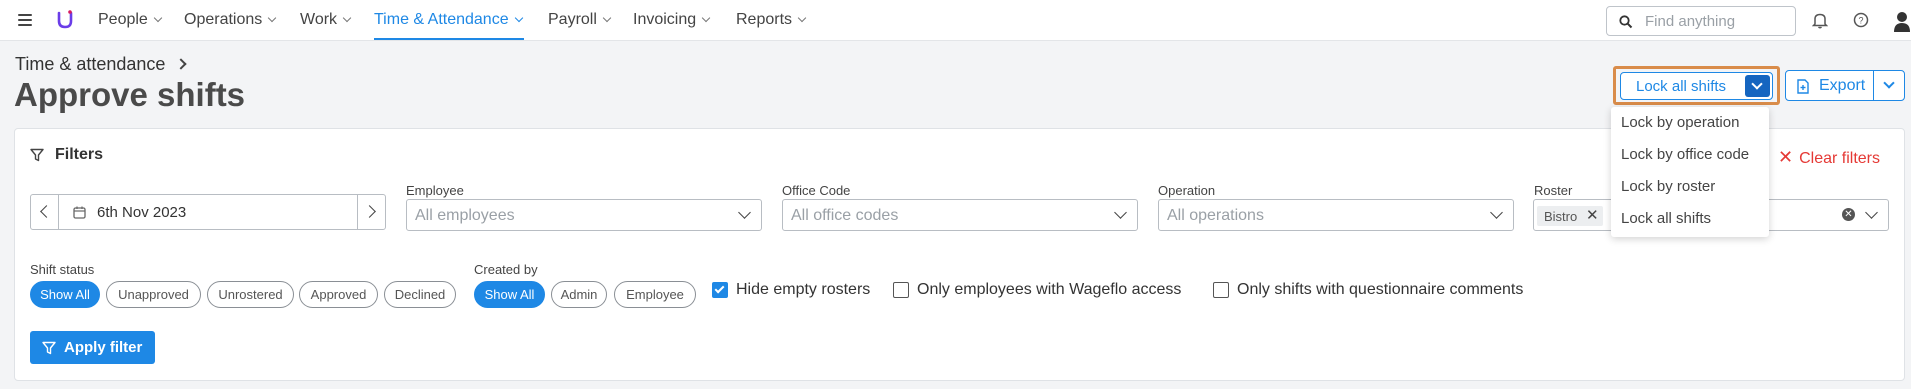 This screenshot has height=389, width=1911. What do you see at coordinates (901, 290) in the screenshot?
I see `wageflo-access-checkbox` at bounding box center [901, 290].